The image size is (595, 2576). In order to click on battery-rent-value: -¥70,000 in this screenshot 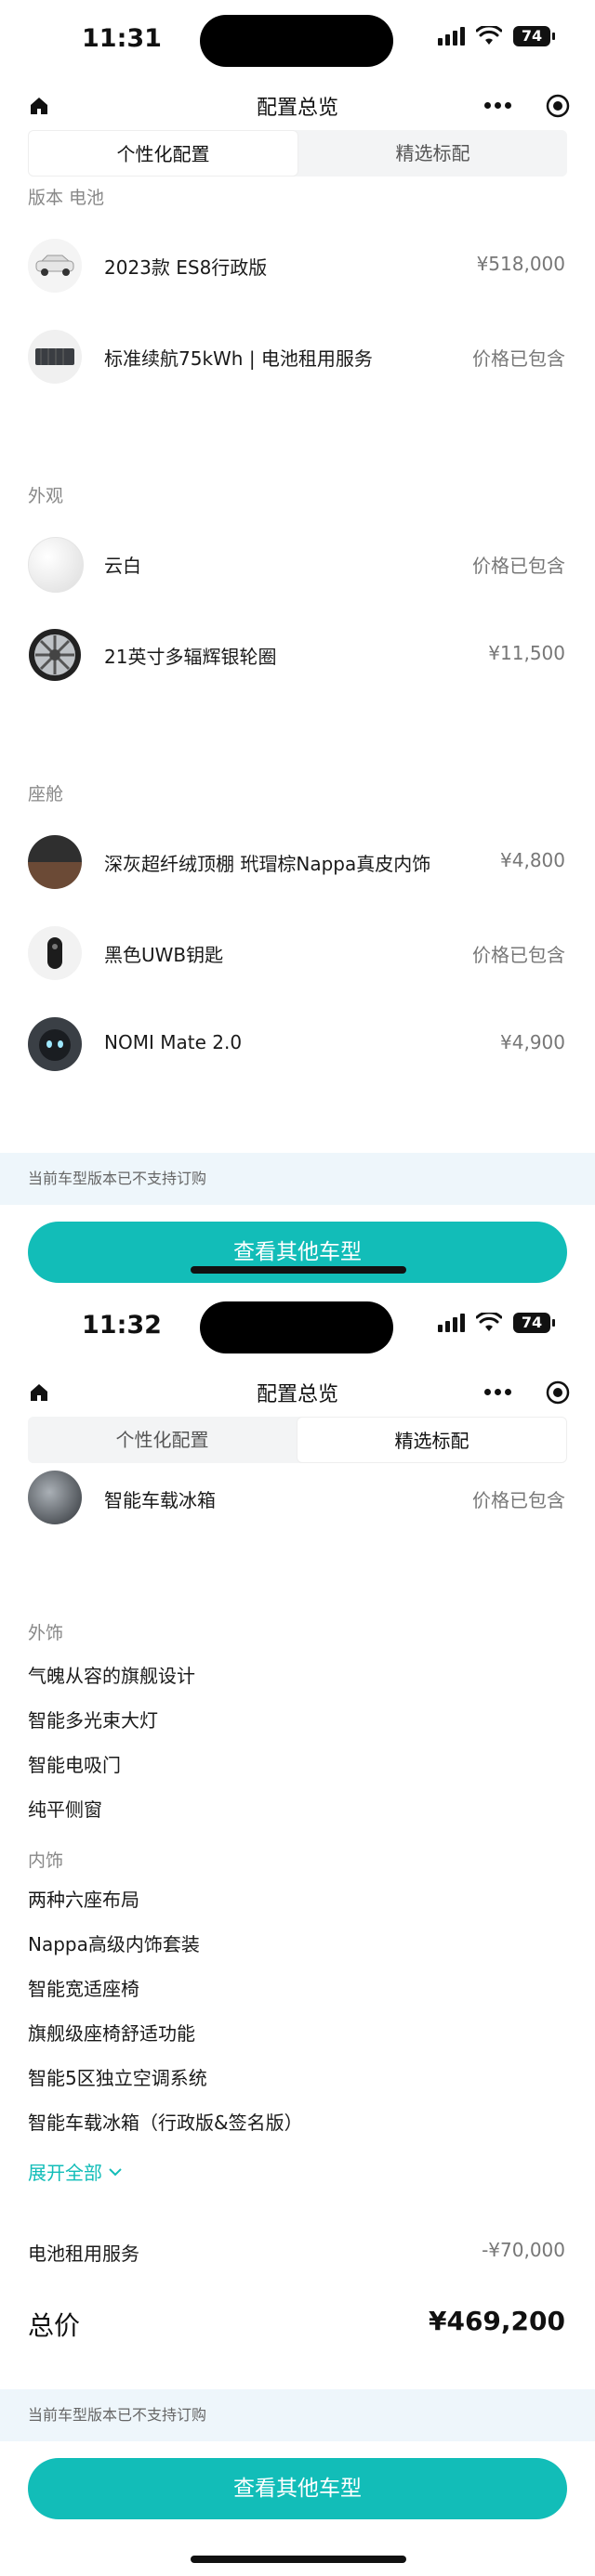, I will do `click(523, 2250)`.